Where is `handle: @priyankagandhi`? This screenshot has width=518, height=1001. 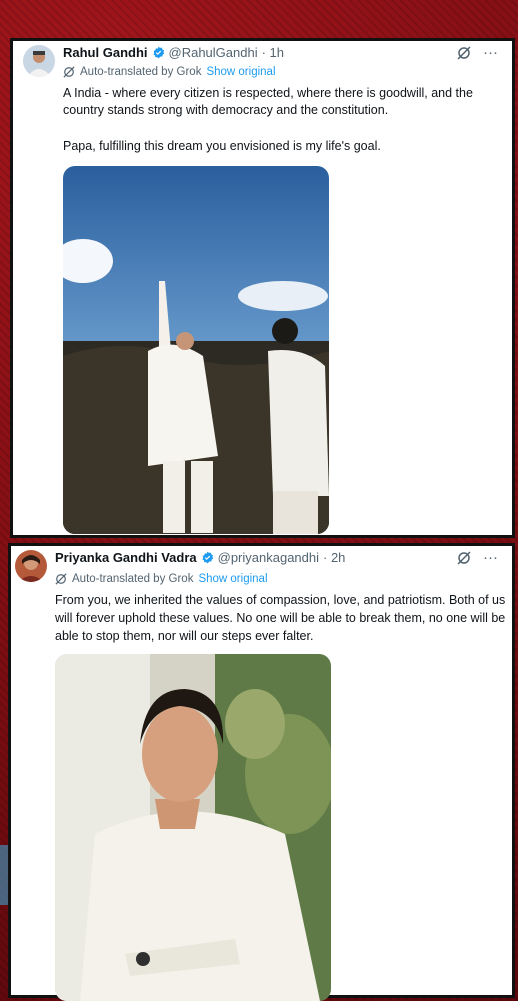 handle: @priyankagandhi is located at coordinates (268, 557).